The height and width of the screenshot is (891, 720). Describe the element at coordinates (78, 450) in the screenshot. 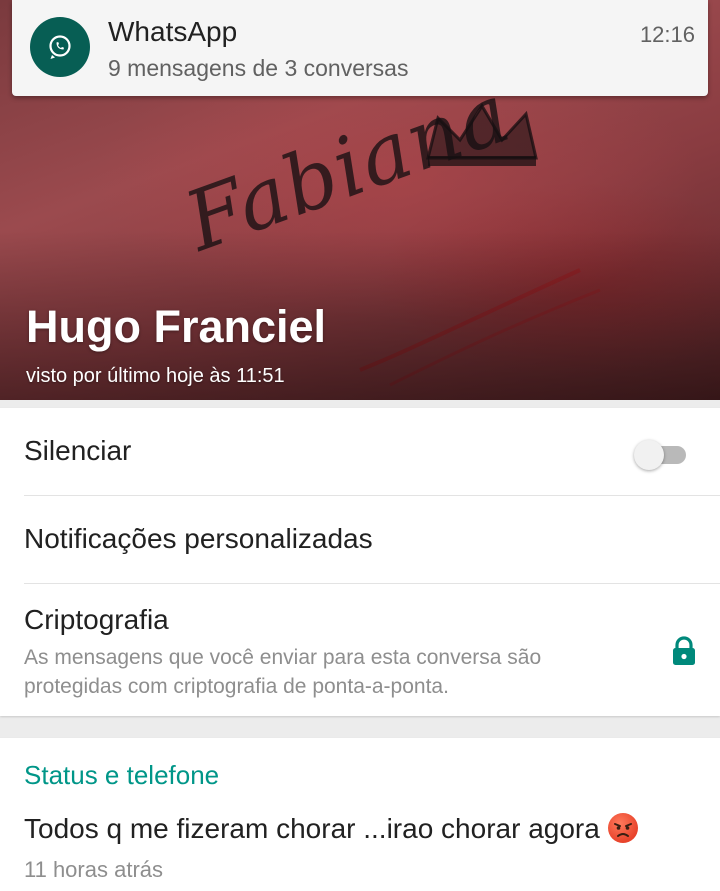

I see `mute-label: Silenciar` at that location.